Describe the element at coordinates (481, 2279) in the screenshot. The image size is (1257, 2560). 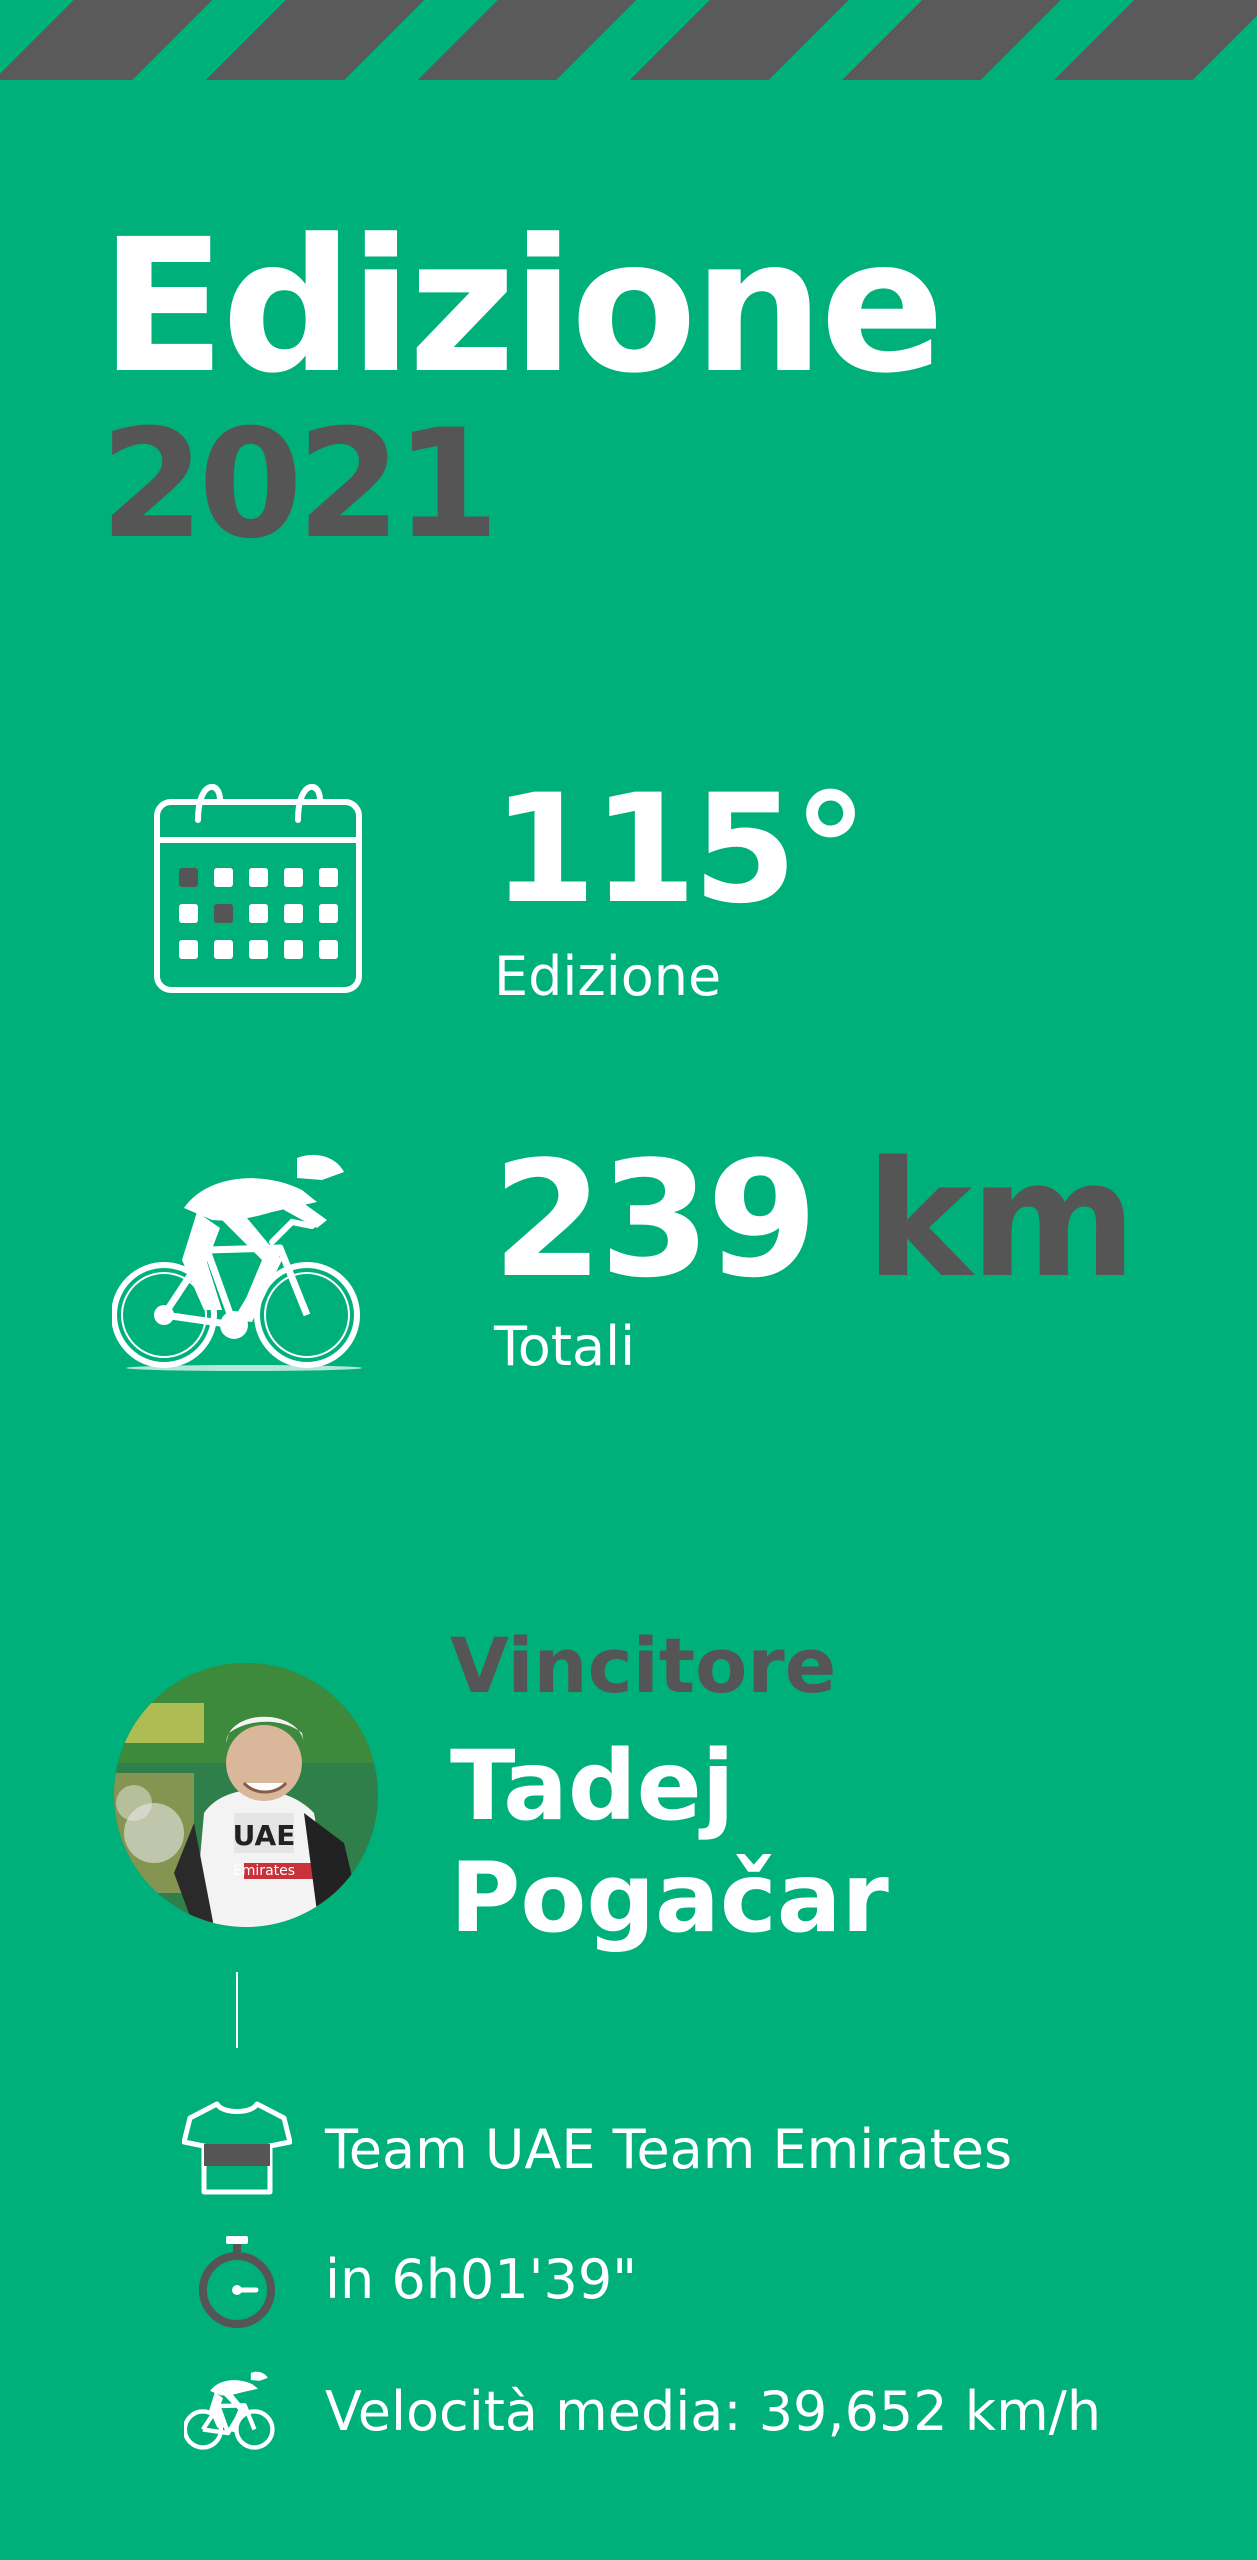
I see `winner-time: in 6h01'39"` at that location.